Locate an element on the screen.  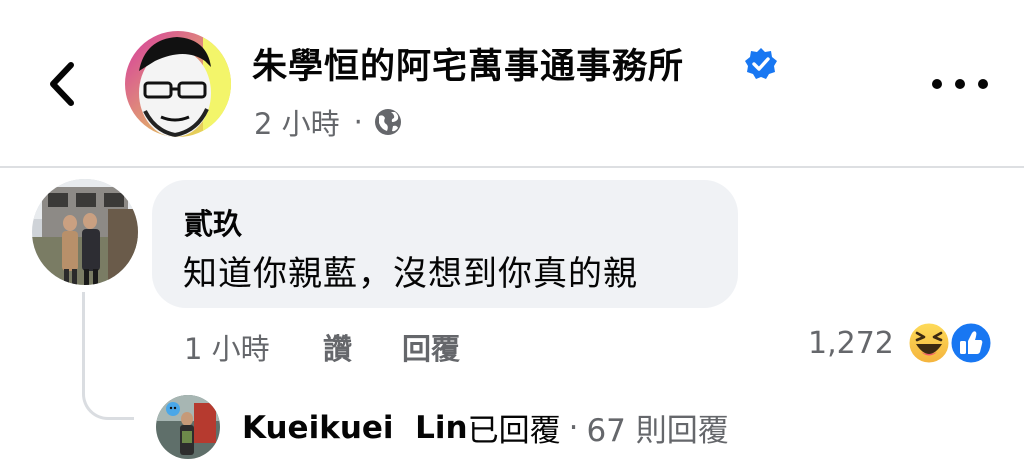
comment-author: 貳玖 is located at coordinates (213, 222).